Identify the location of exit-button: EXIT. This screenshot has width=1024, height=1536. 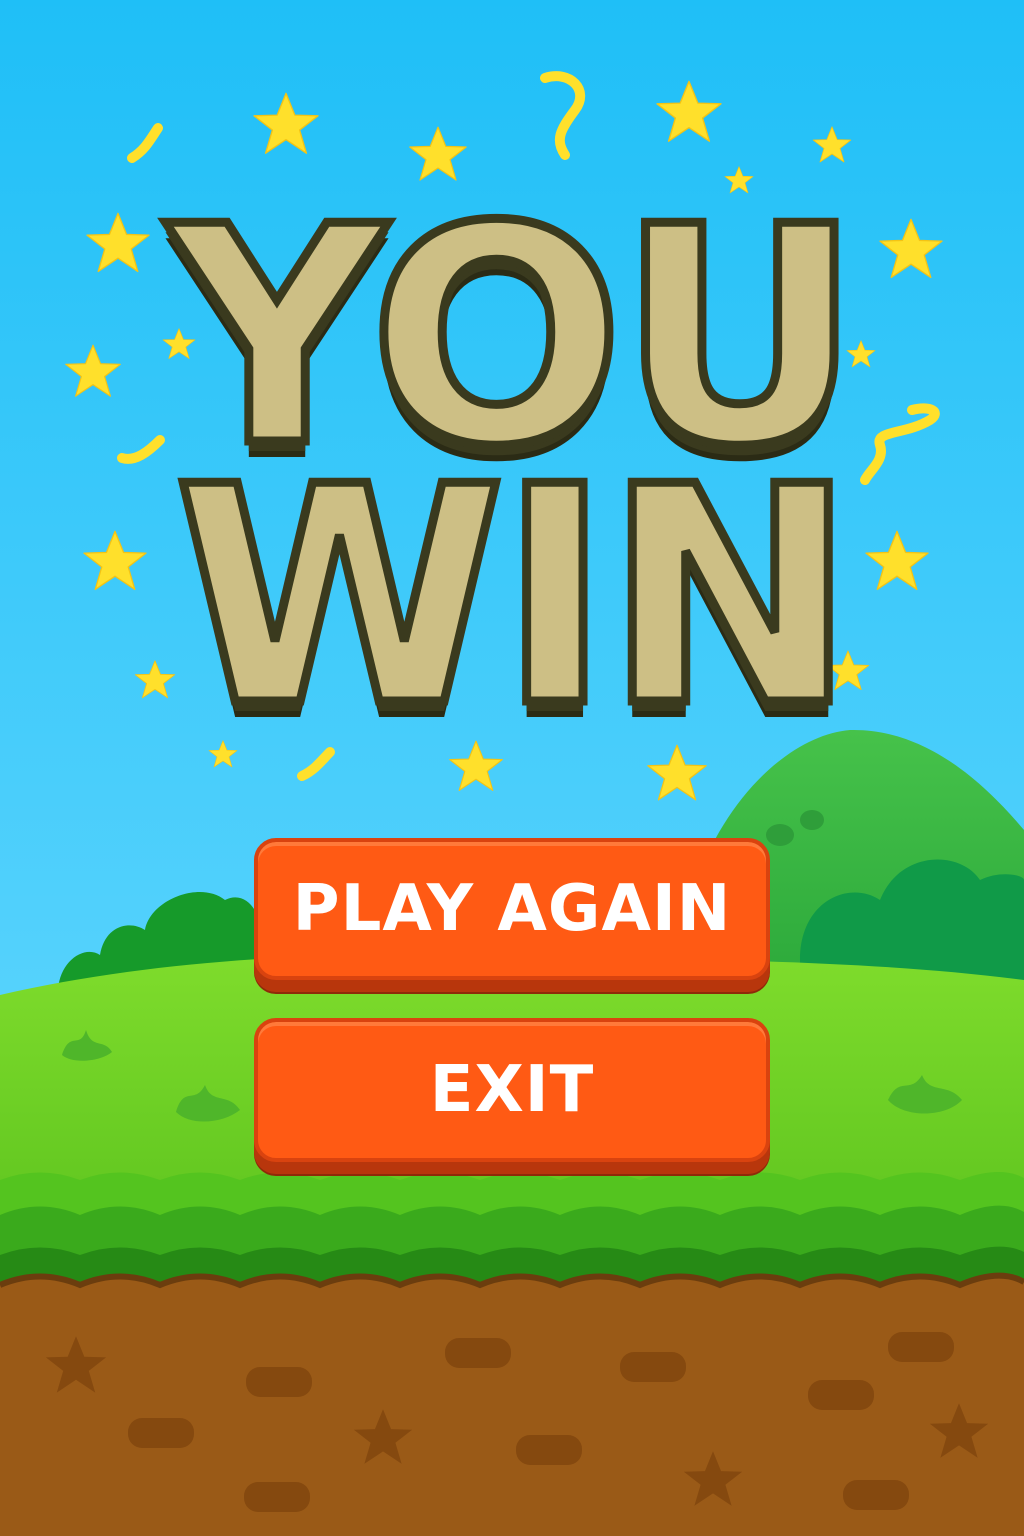
(512, 1090).